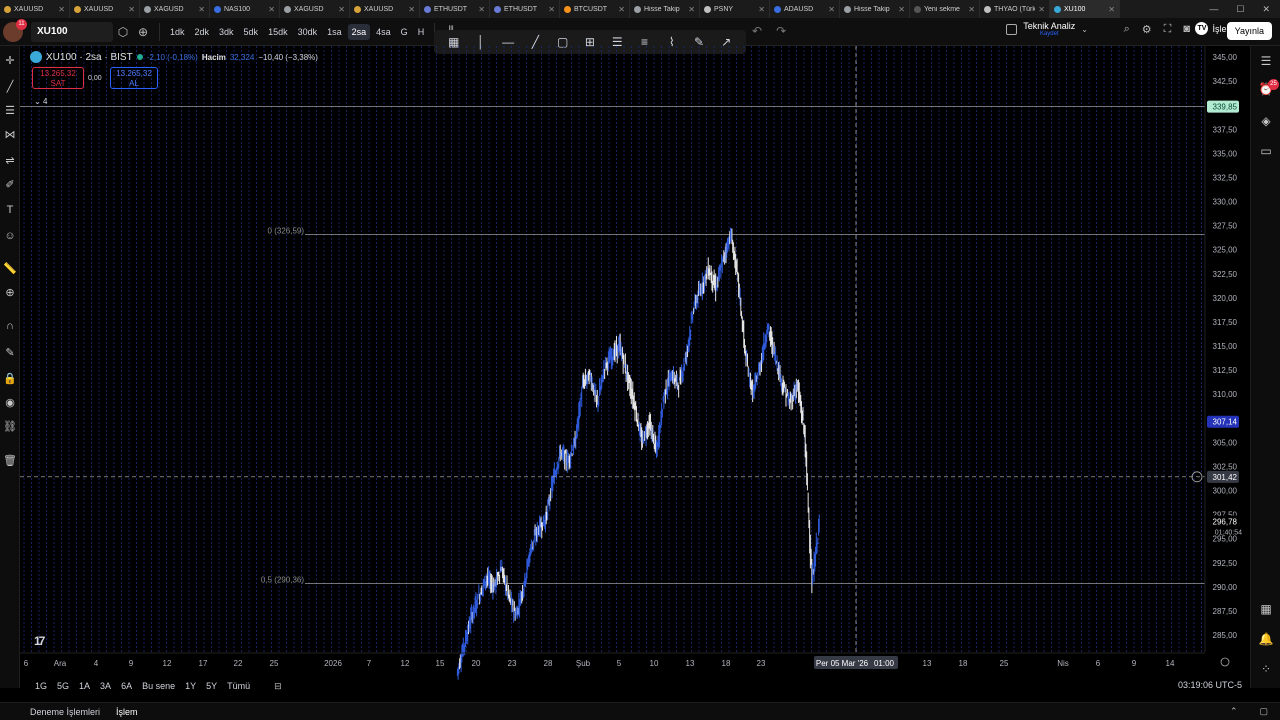 This screenshot has width=1280, height=720. I want to click on interval-option: 2dk, so click(202, 32).